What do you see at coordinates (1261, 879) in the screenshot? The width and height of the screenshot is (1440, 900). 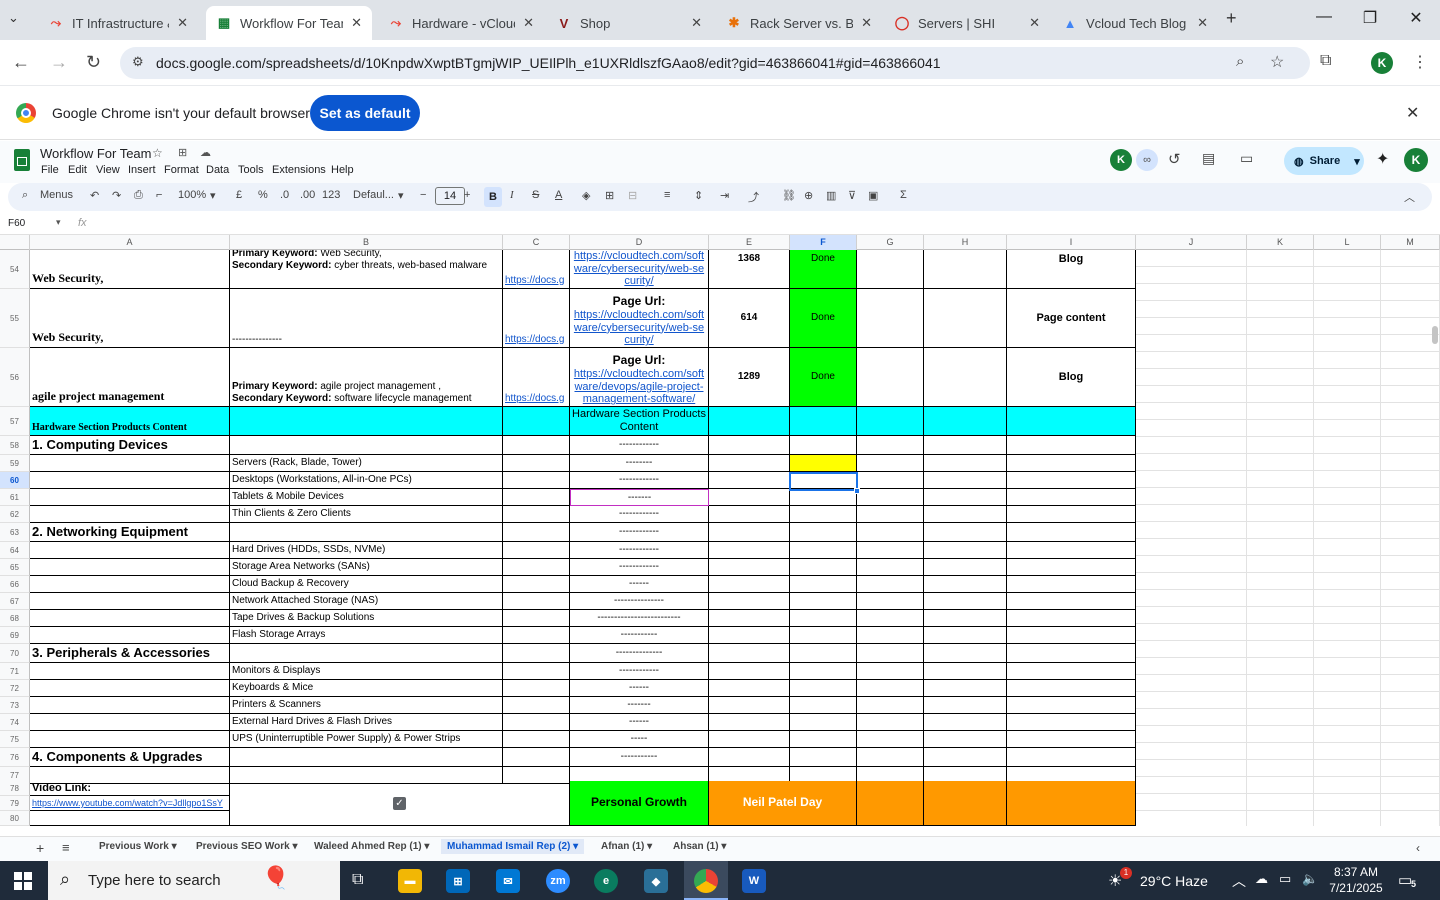 I see `network-icon: ☁` at bounding box center [1261, 879].